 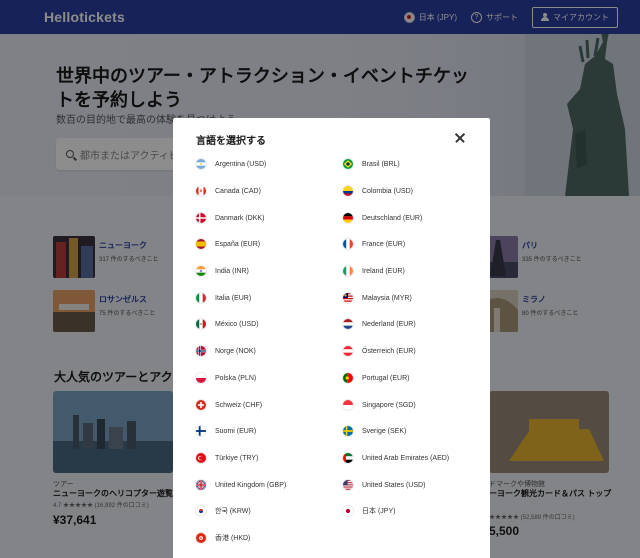 I want to click on language-label: United Arab Emirates (AED), so click(x=406, y=458).